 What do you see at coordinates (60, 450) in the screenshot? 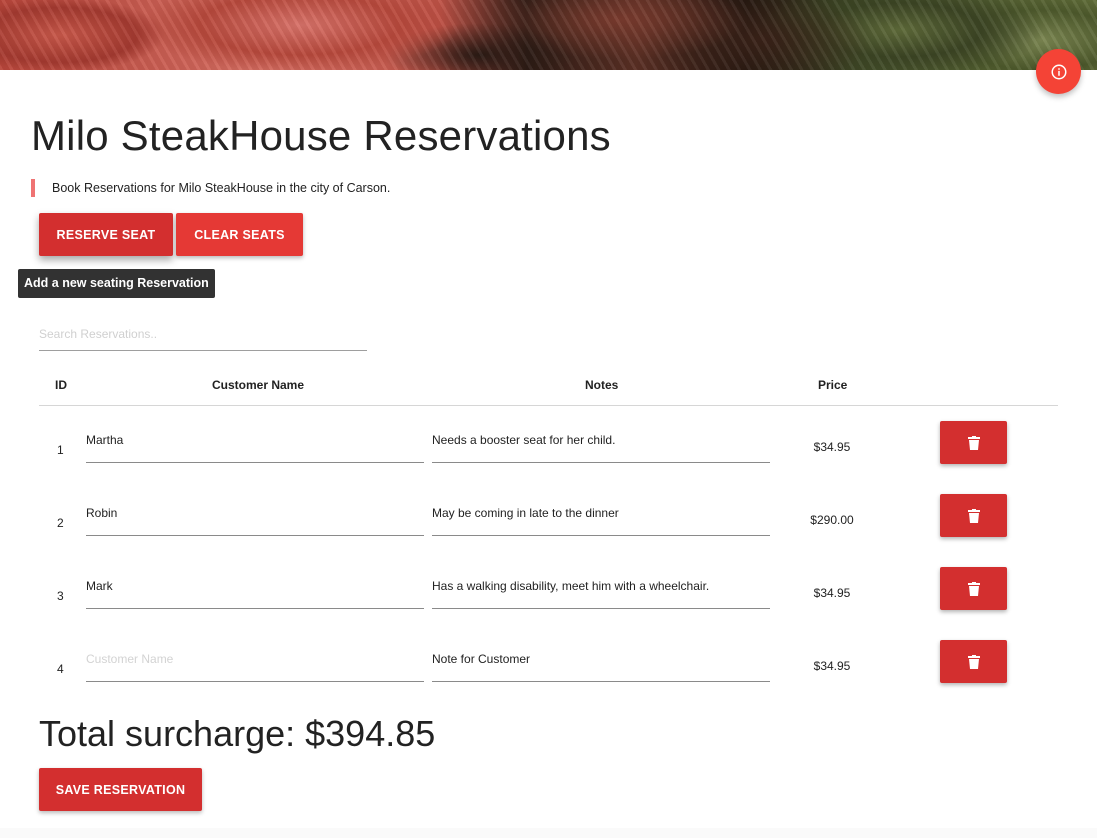
I see `row-id: 1` at bounding box center [60, 450].